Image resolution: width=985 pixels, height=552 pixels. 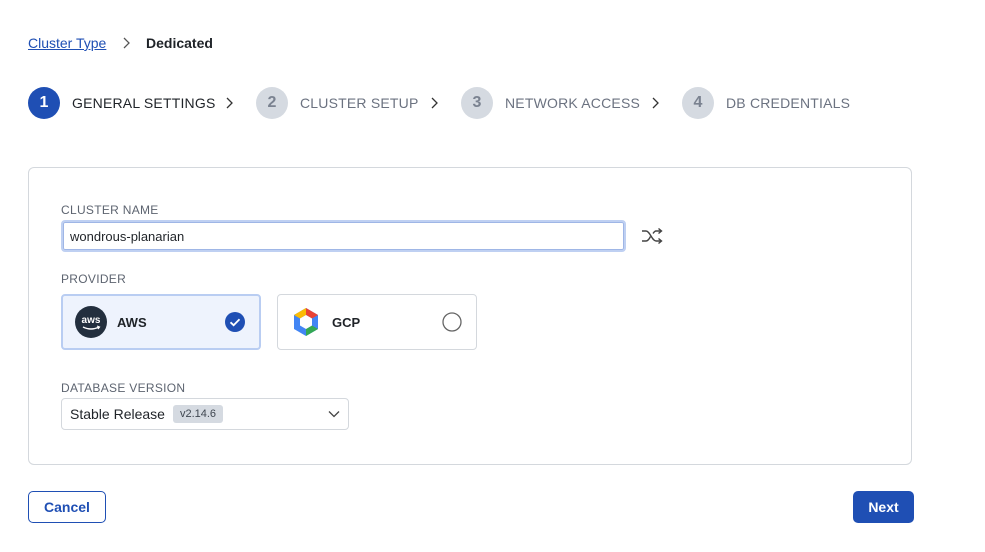 I want to click on step-network-access: 3 NETWORK ACCESS, so click(x=550, y=103).